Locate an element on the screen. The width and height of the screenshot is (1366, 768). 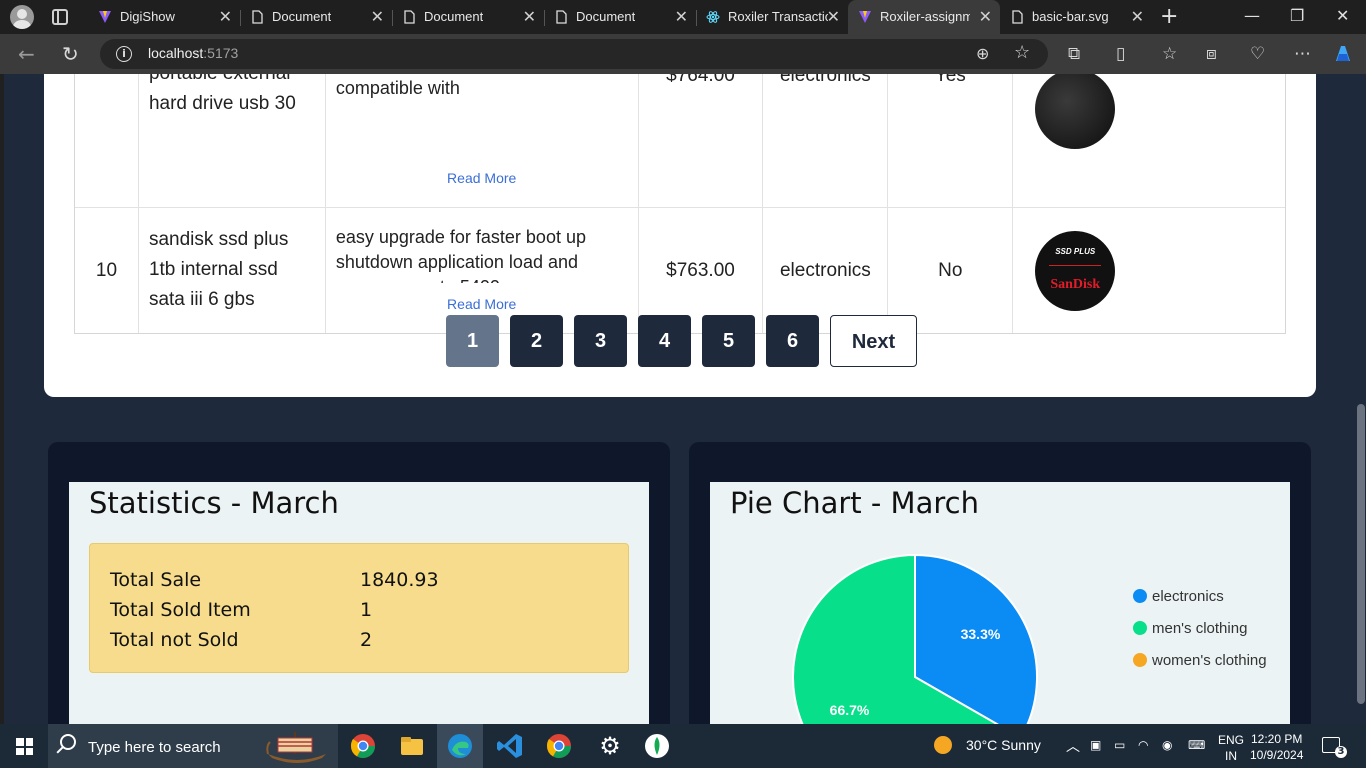
tab-document-1: Document ✕ is located at coordinates (316, 17).